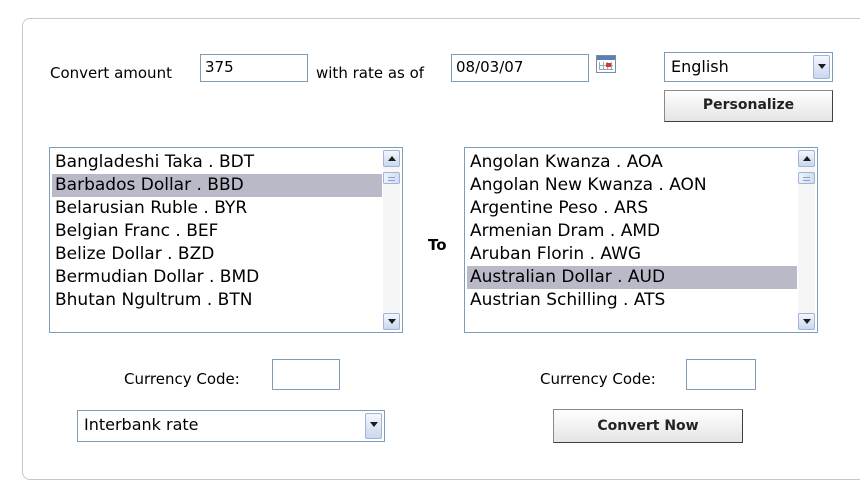 The width and height of the screenshot is (860, 480). What do you see at coordinates (217, 185) in the screenshot?
I see `from-currency-list-item: Barbados Dollar . BBD` at bounding box center [217, 185].